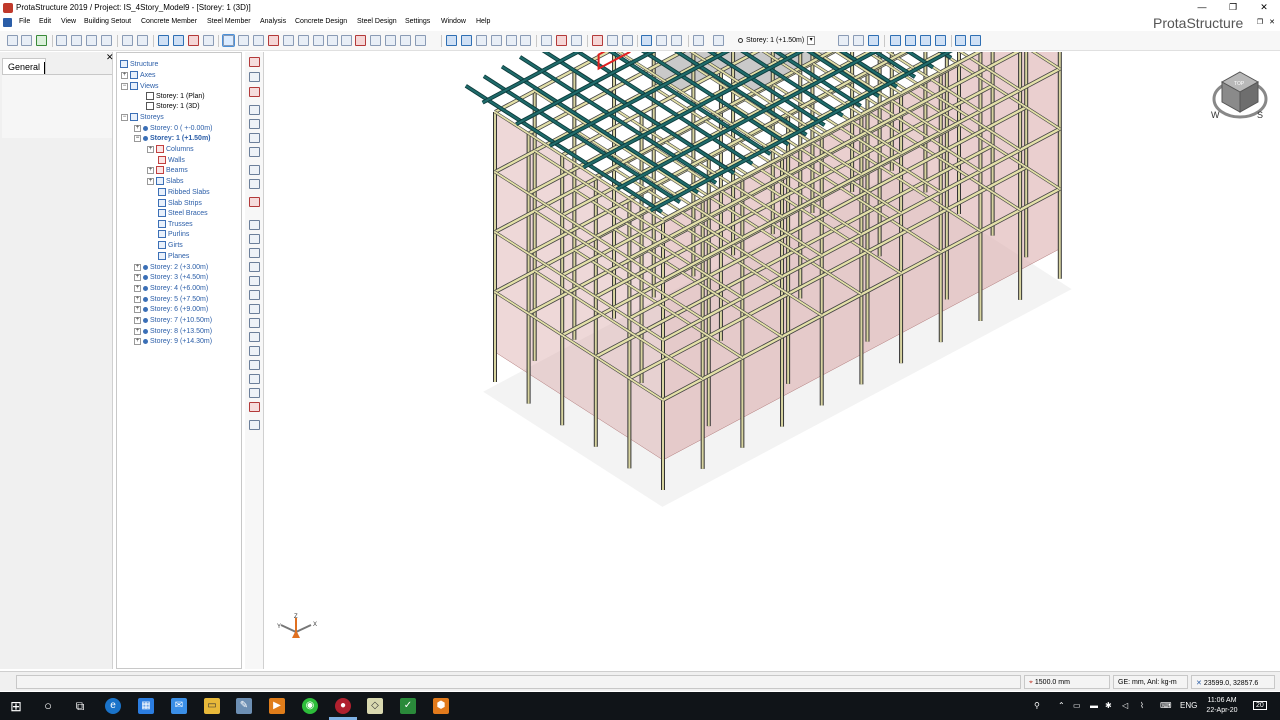  Describe the element at coordinates (254, 184) in the screenshot. I see `redraw-icon` at that location.